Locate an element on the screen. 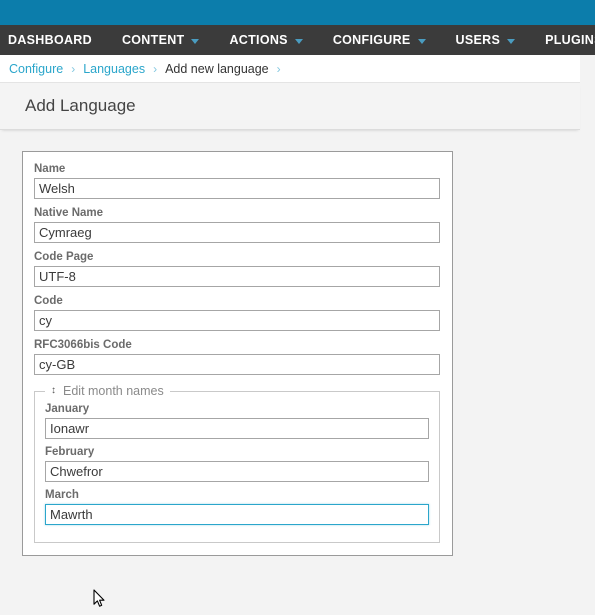  field-native-name: Native Name is located at coordinates (237, 225).